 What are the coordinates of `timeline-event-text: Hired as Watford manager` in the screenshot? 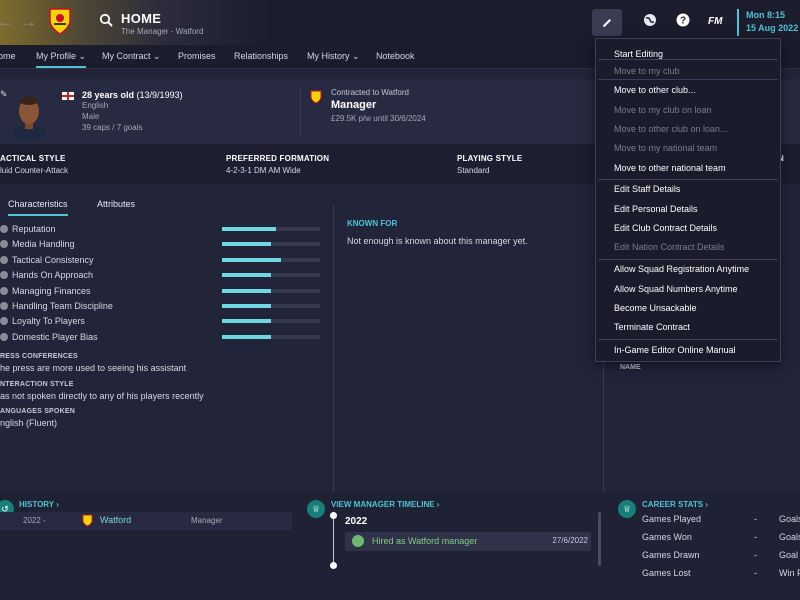 It's located at (425, 541).